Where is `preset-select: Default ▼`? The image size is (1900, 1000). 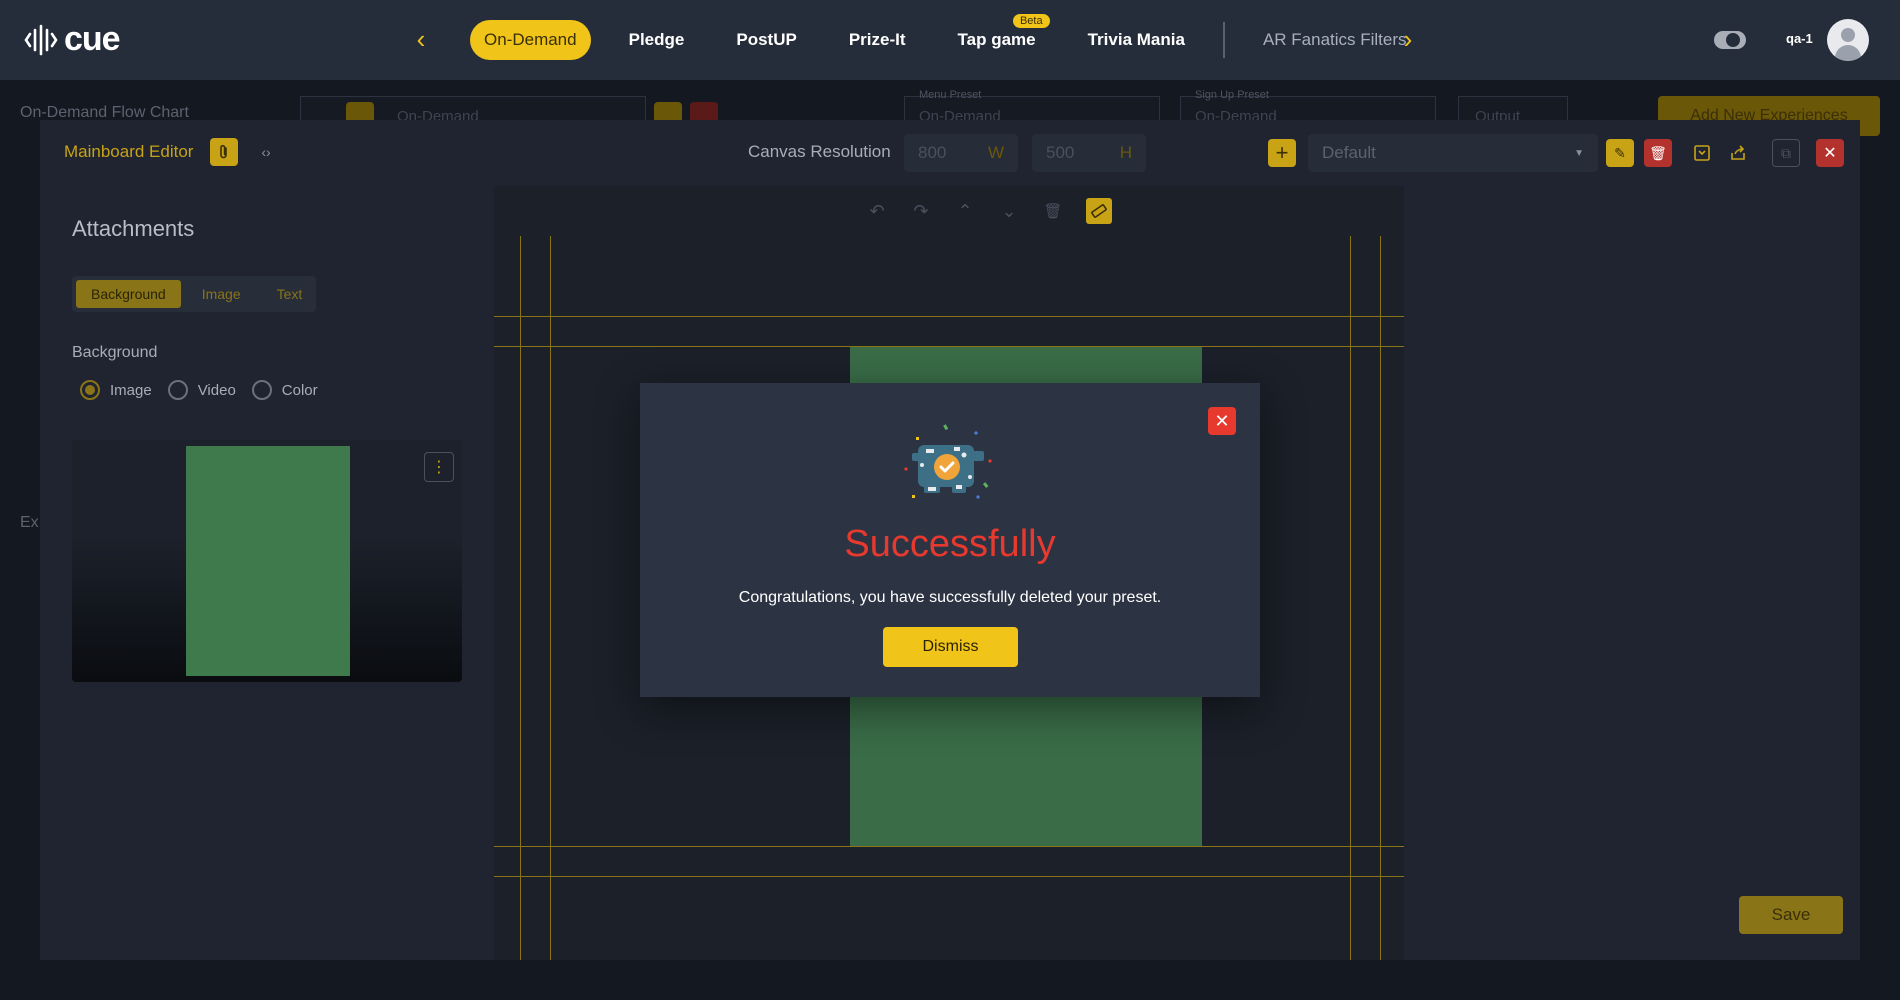
preset-select: Default ▼ is located at coordinates (1453, 153).